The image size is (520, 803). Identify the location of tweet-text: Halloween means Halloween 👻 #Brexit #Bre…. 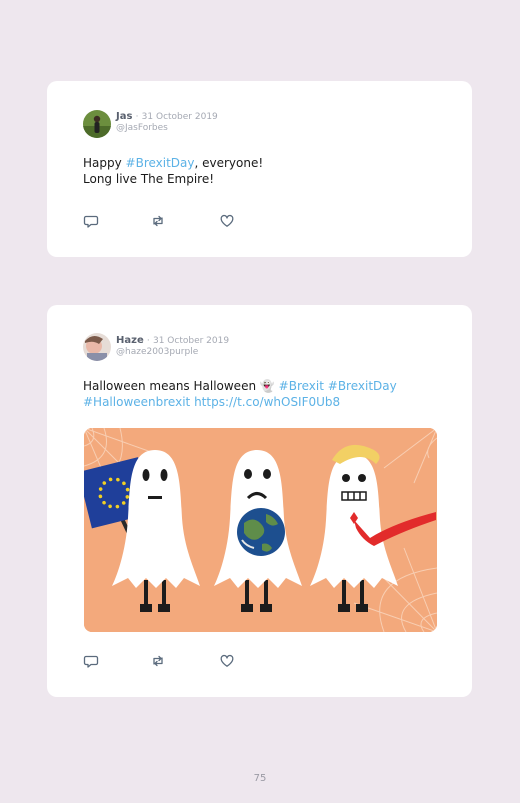
(267, 394).